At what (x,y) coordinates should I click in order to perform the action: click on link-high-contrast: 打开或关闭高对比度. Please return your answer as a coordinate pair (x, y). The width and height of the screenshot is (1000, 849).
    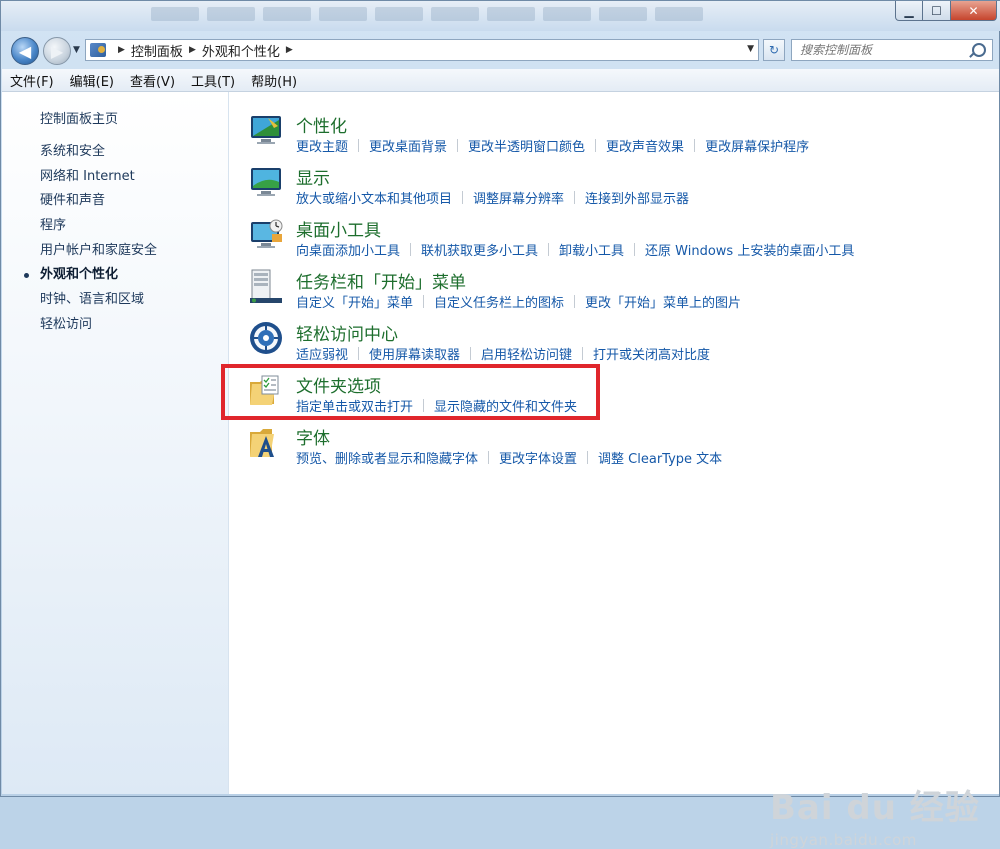
    Looking at the image, I should click on (651, 353).